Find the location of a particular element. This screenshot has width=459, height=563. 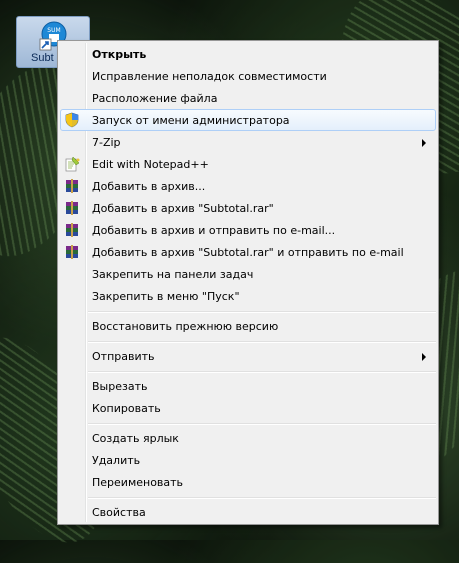

menu-item-edit-notepadpp: Edit with Notepad++ is located at coordinates (248, 164).